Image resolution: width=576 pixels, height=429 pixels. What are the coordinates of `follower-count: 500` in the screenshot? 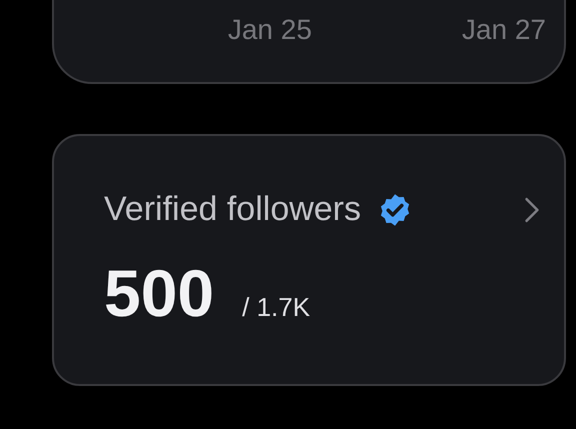 It's located at (159, 293).